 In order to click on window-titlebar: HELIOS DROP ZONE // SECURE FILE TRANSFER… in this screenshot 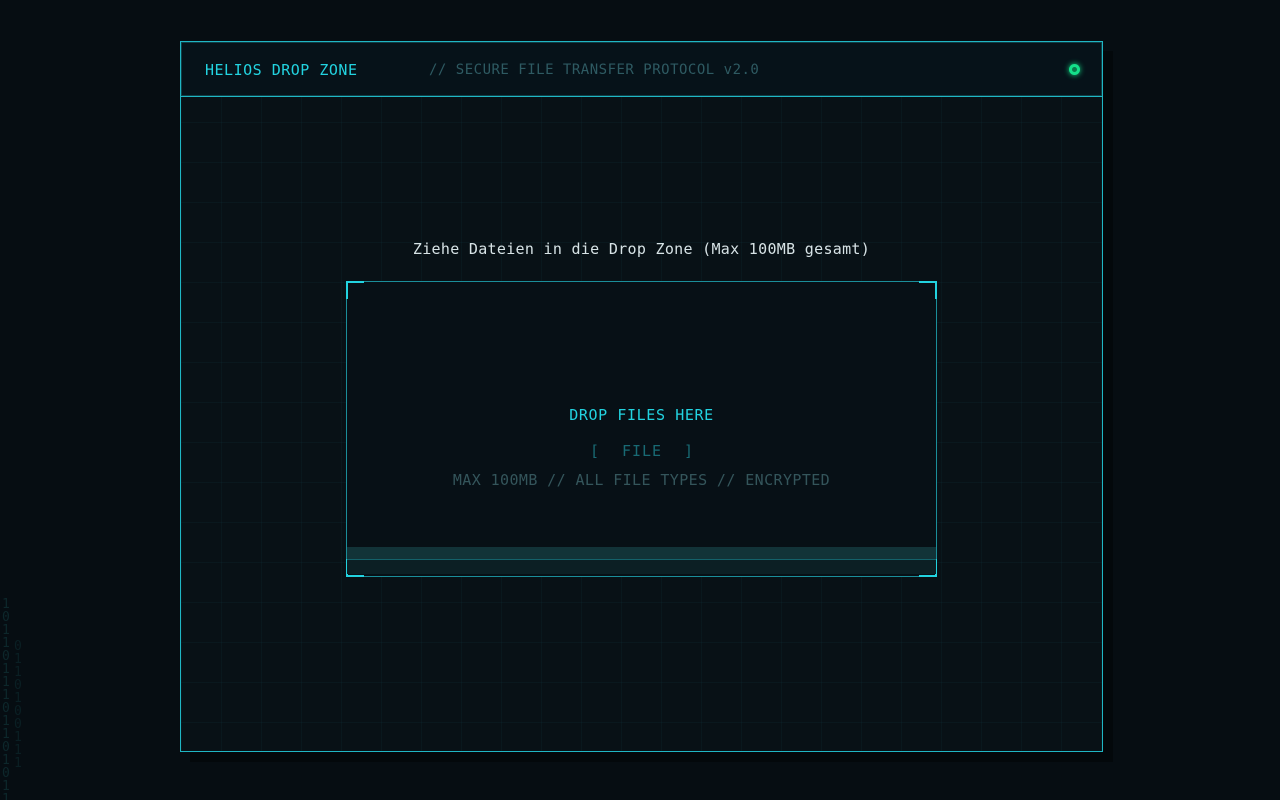, I will do `click(641, 69)`.